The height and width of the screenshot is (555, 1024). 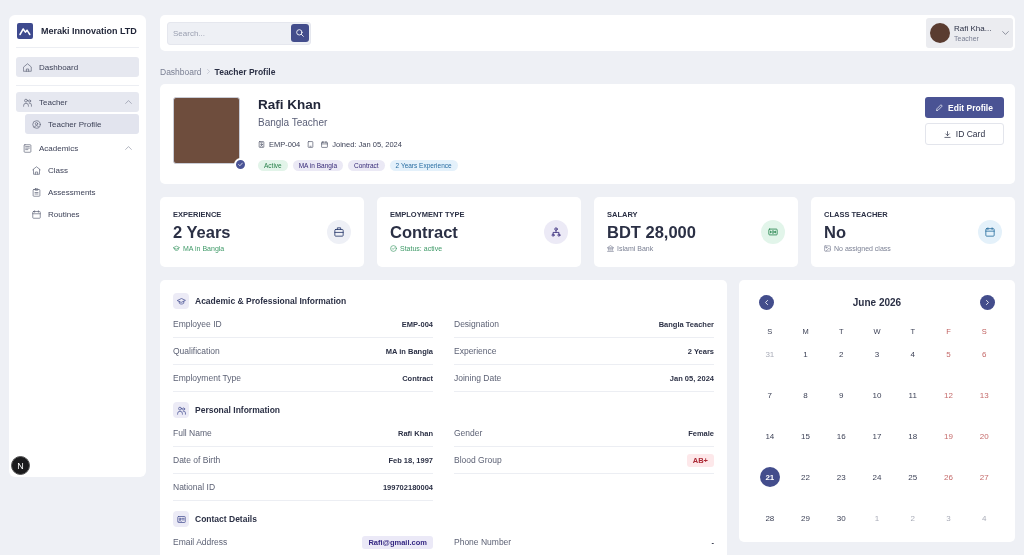 What do you see at coordinates (483, 542) in the screenshot?
I see `field-label: Phone Number` at bounding box center [483, 542].